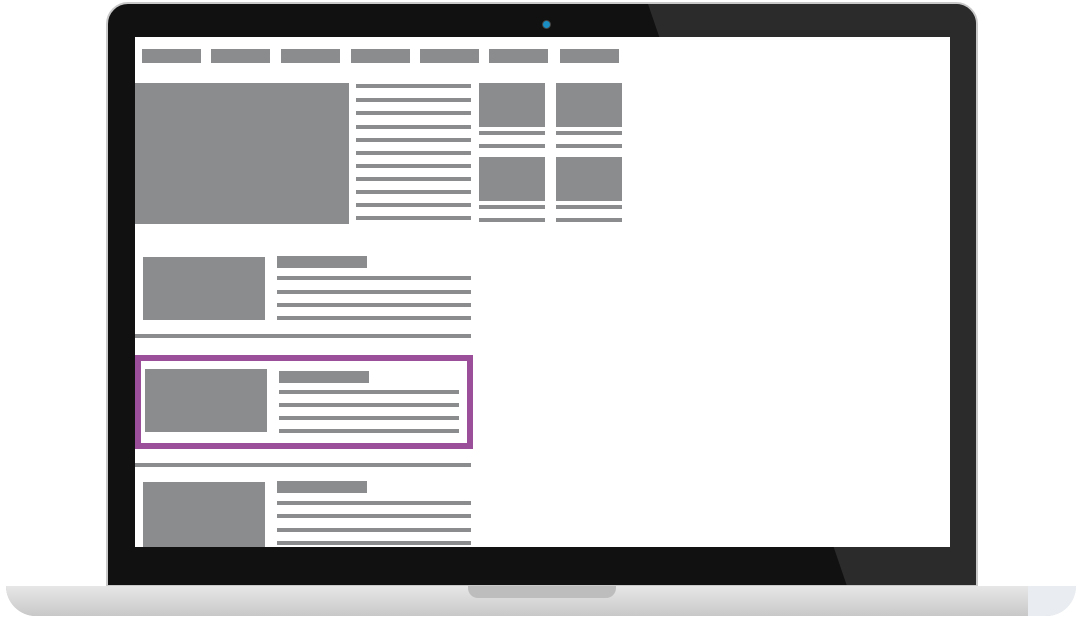 This screenshot has width=1076, height=621. What do you see at coordinates (242, 153) in the screenshot?
I see `hero-image` at bounding box center [242, 153].